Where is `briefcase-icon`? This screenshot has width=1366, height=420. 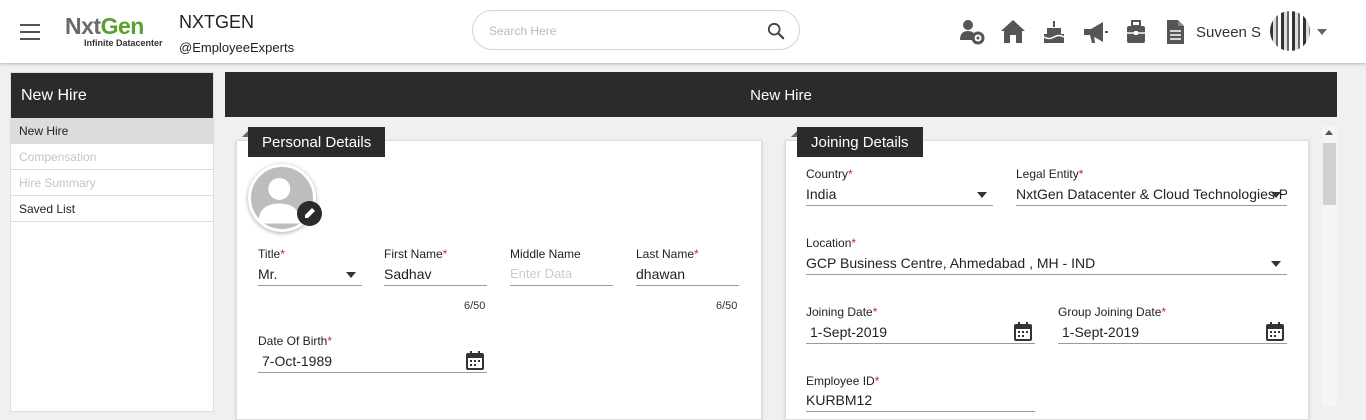
briefcase-icon is located at coordinates (1136, 32).